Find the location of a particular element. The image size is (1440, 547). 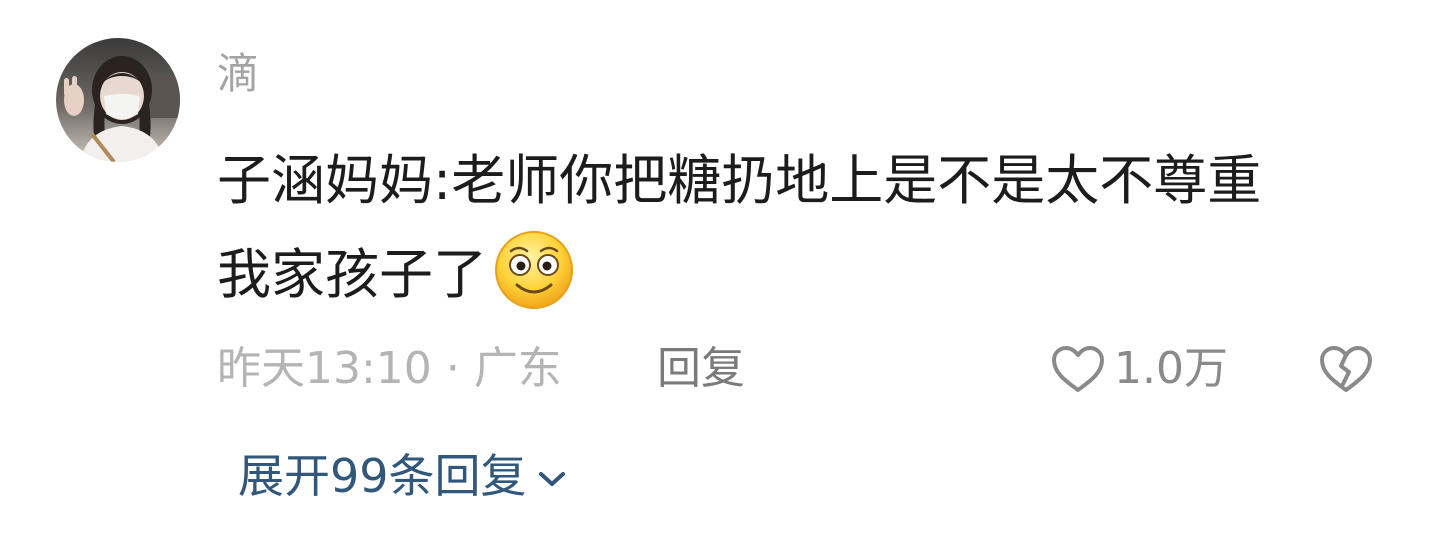

comment-location: 广东 is located at coordinates (517, 368).